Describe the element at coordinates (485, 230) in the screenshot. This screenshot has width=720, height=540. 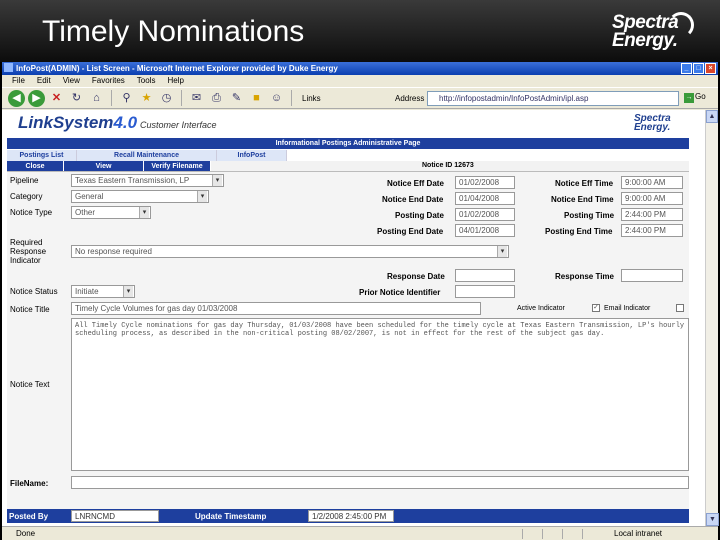
I see `posting-end-date-input: 04/01/2008` at that location.